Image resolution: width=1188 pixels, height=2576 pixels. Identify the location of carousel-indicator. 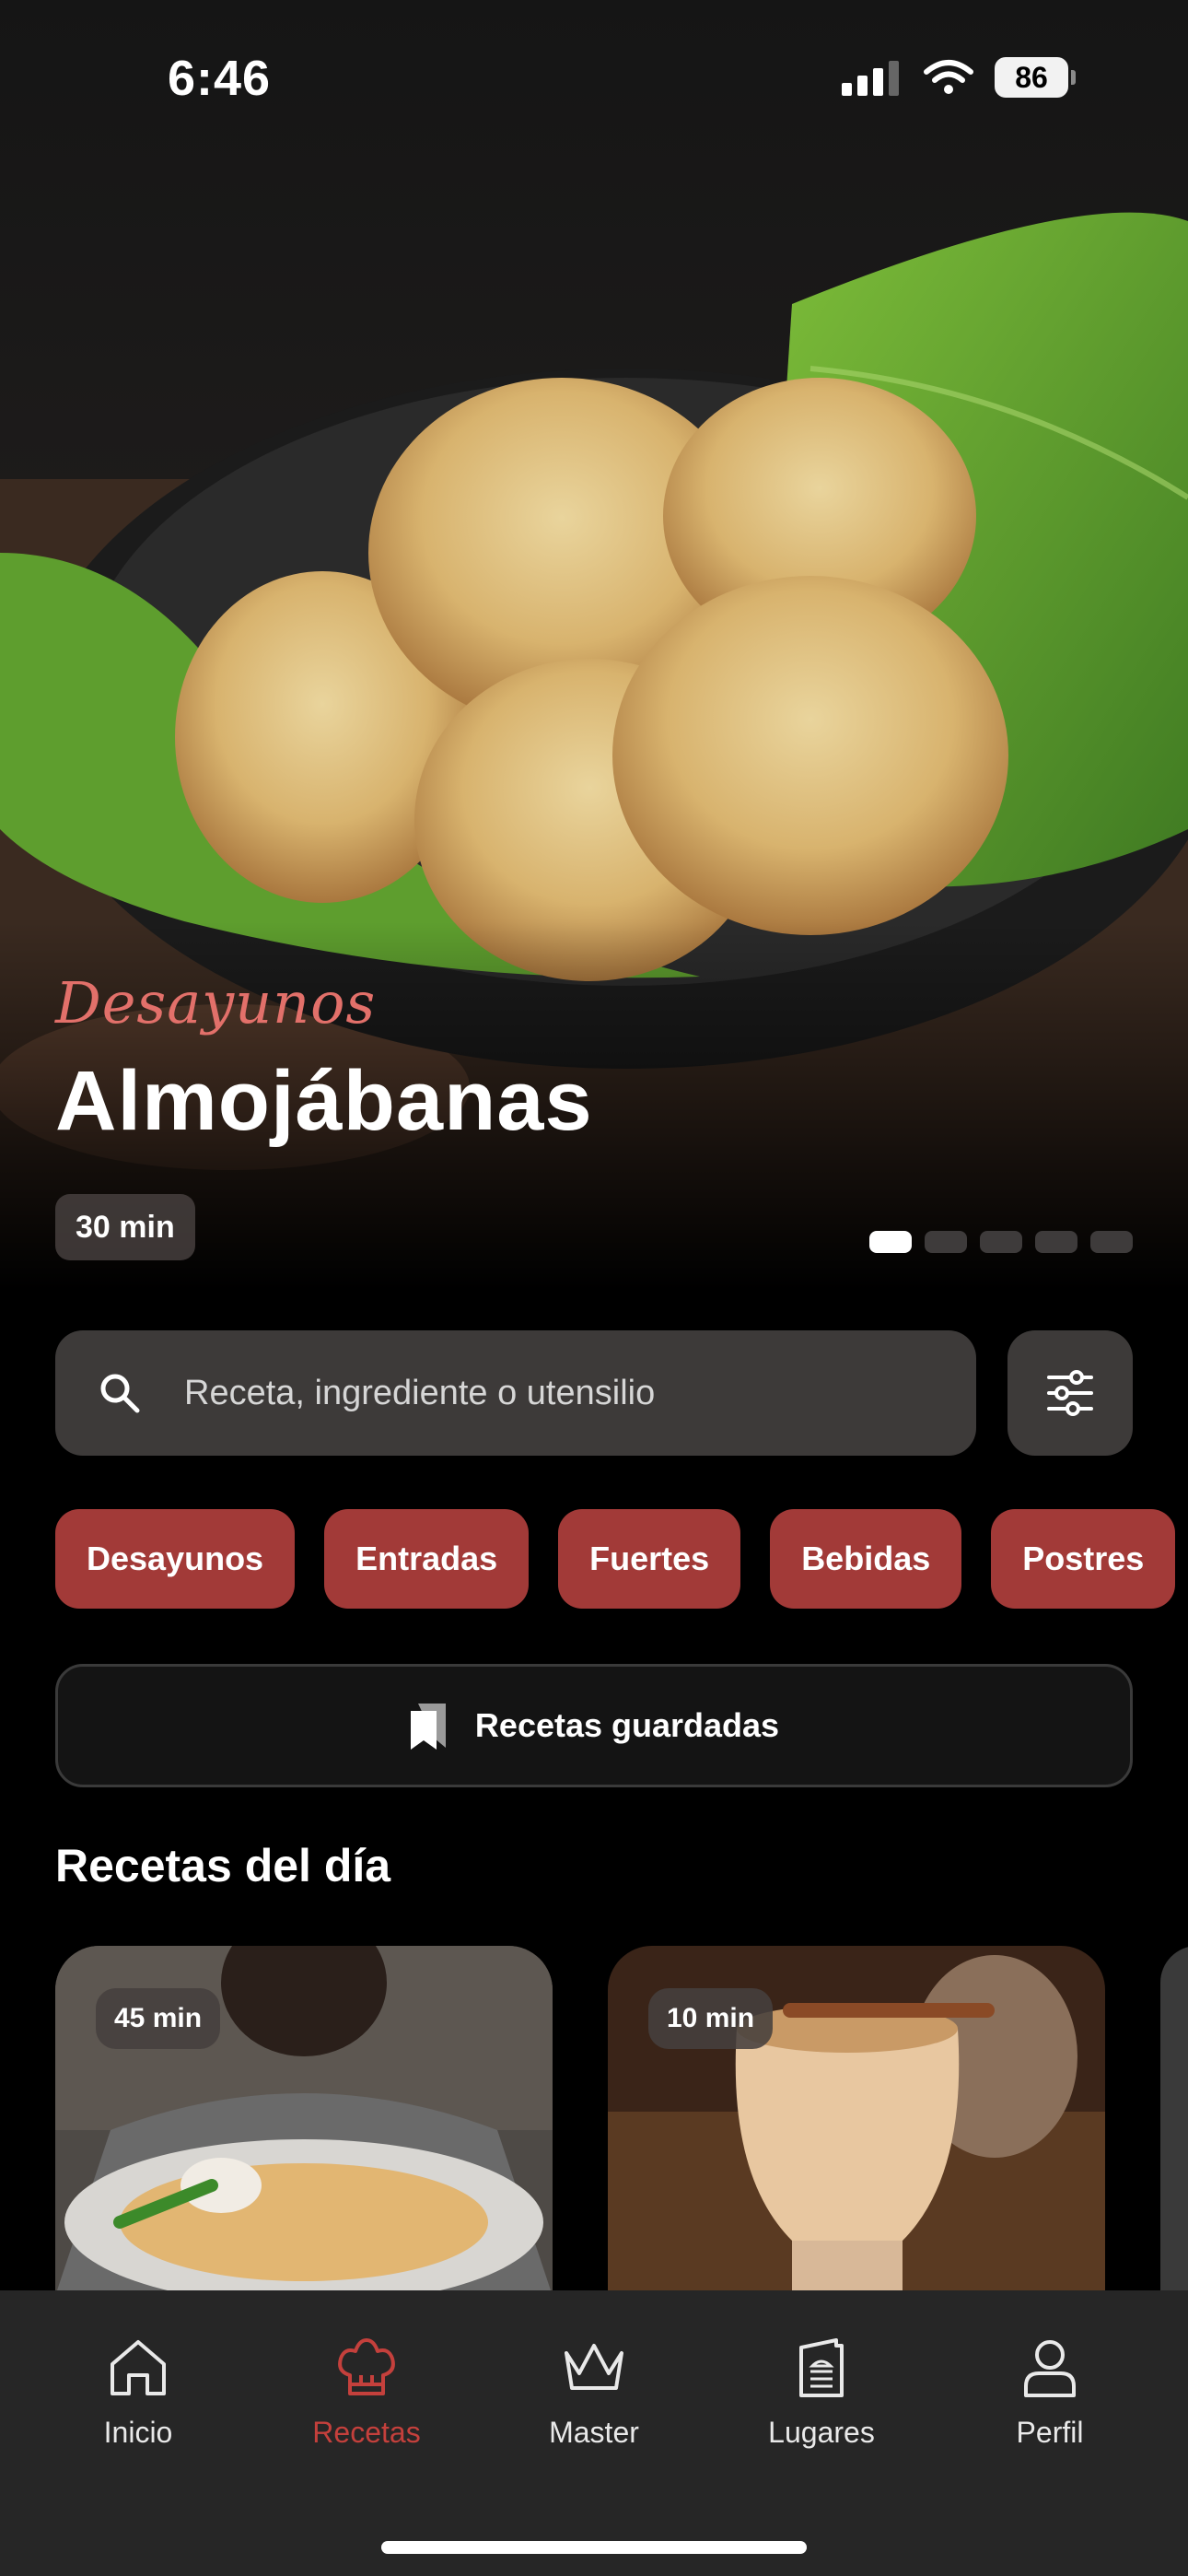
(1001, 1242).